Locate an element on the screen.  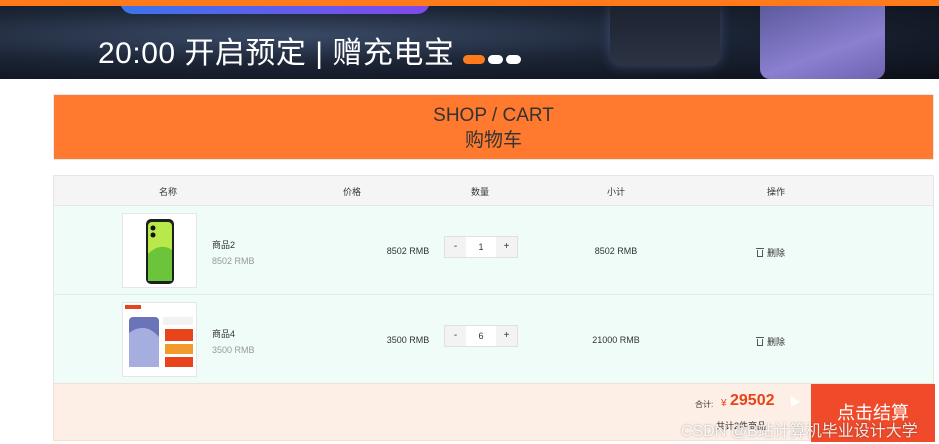
total-label: 合计: is located at coordinates (704, 404).